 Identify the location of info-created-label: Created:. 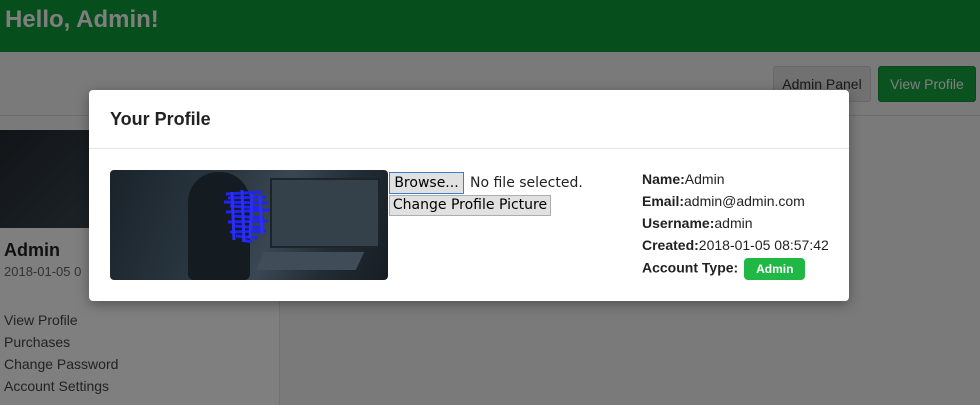
(670, 245).